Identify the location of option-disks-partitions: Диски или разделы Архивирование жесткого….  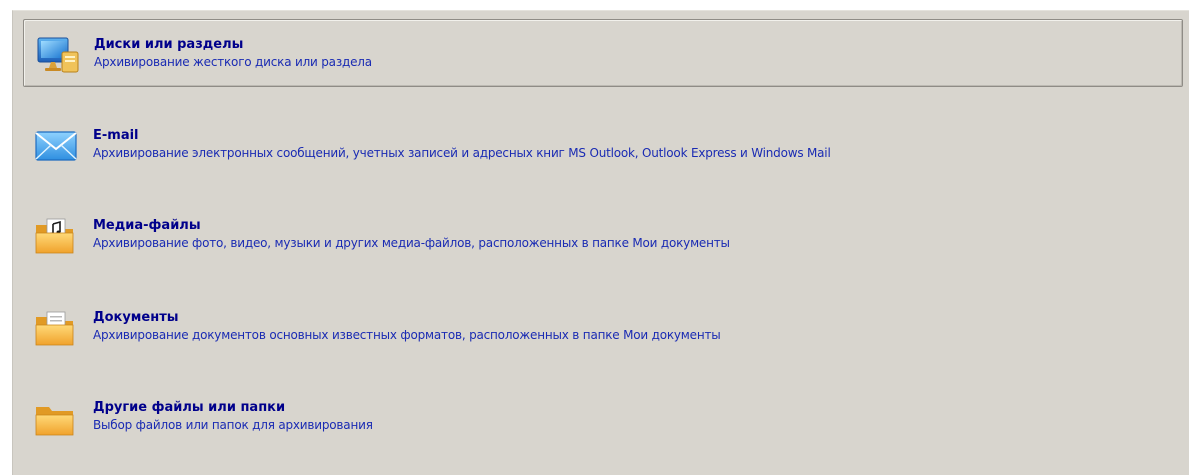
(603, 53).